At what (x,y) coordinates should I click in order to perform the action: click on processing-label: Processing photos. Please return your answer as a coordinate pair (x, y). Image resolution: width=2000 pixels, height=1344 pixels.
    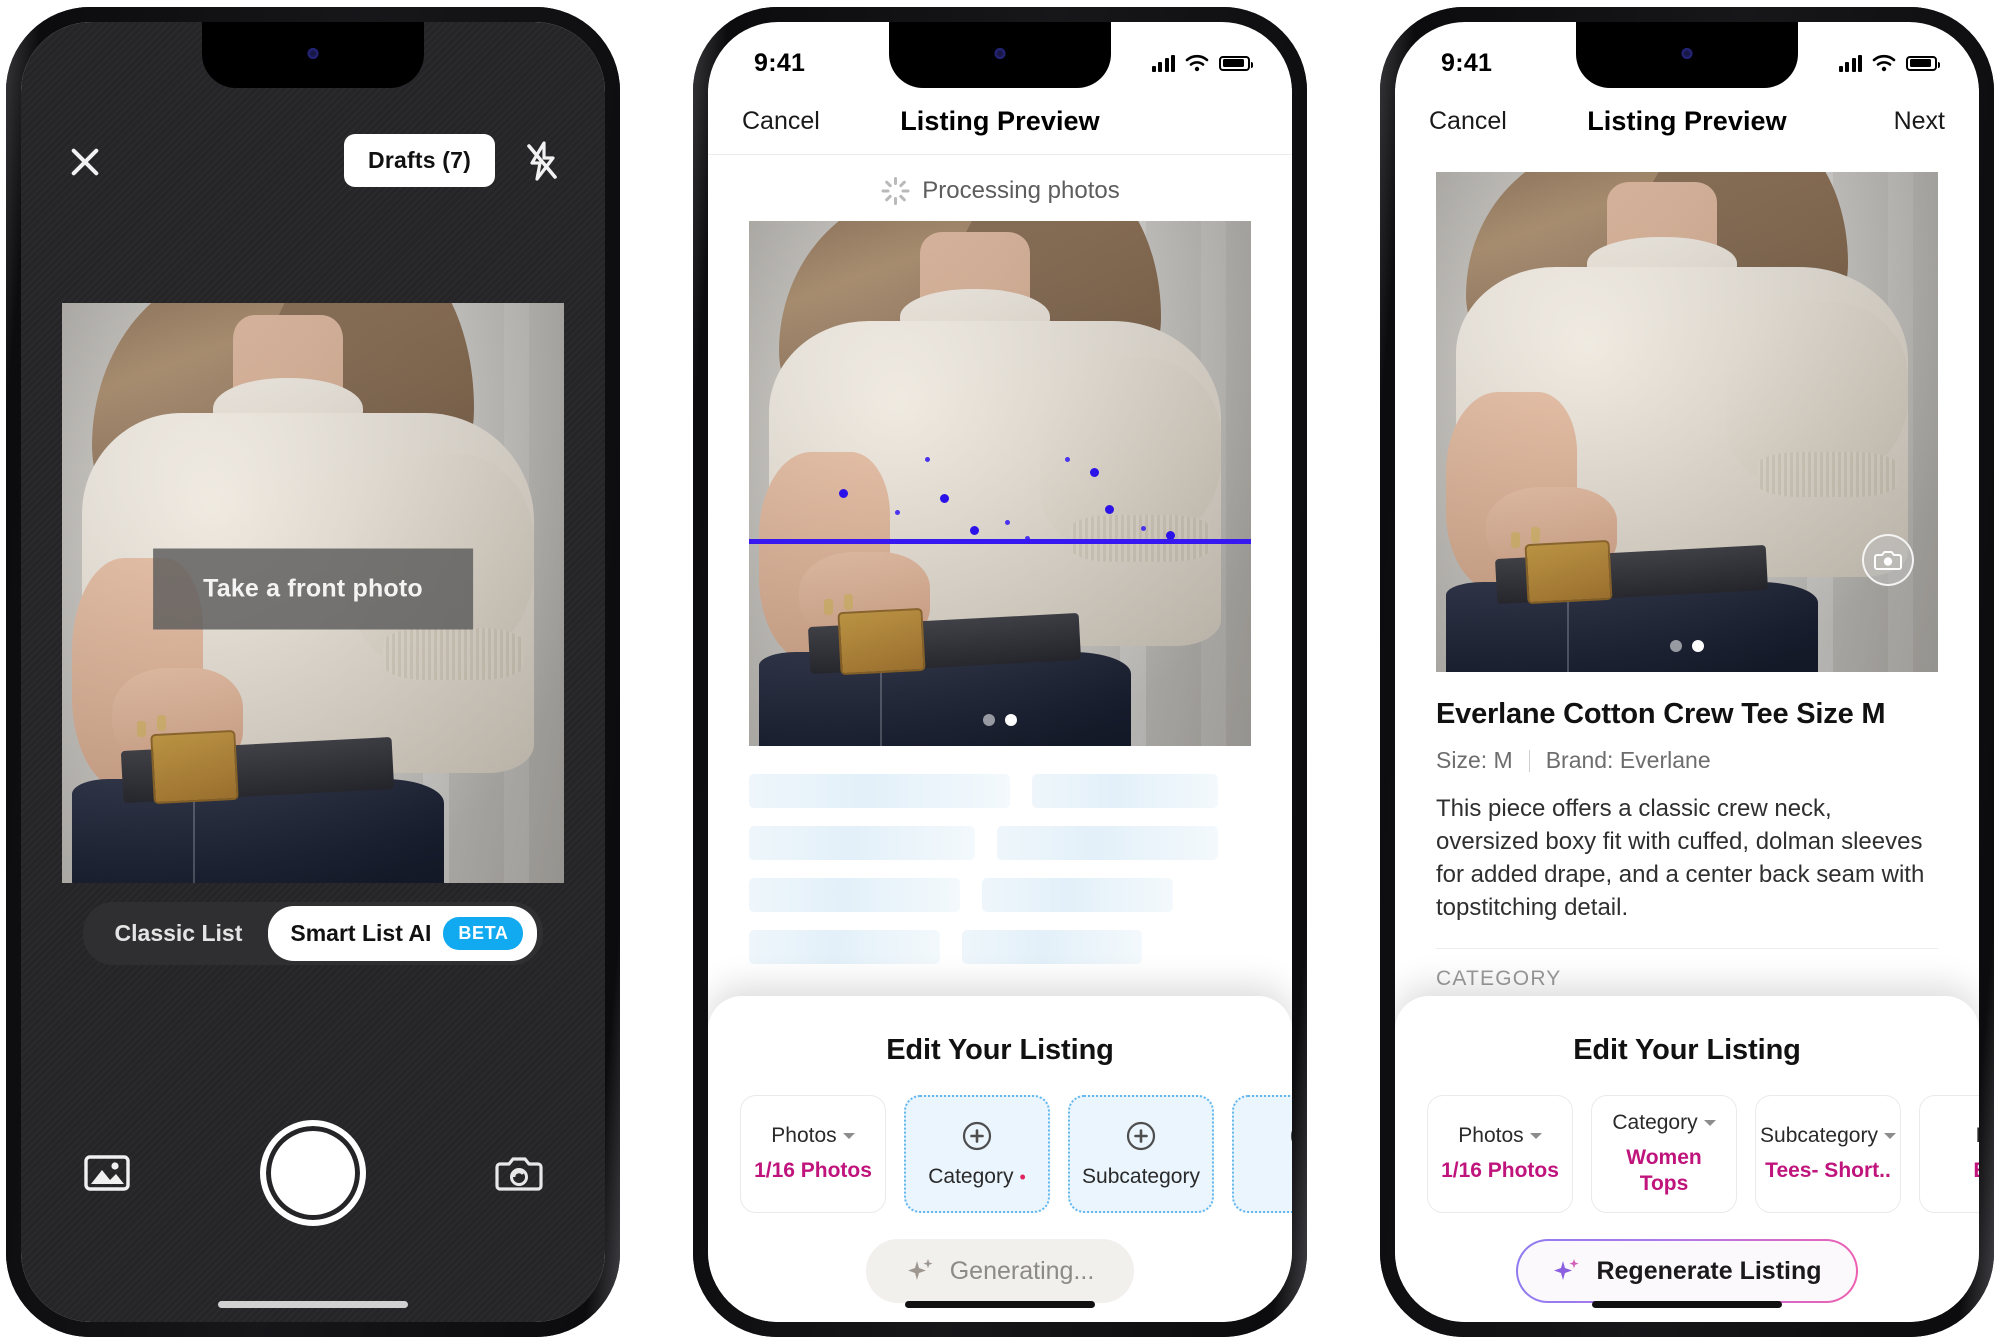
    Looking at the image, I should click on (1021, 190).